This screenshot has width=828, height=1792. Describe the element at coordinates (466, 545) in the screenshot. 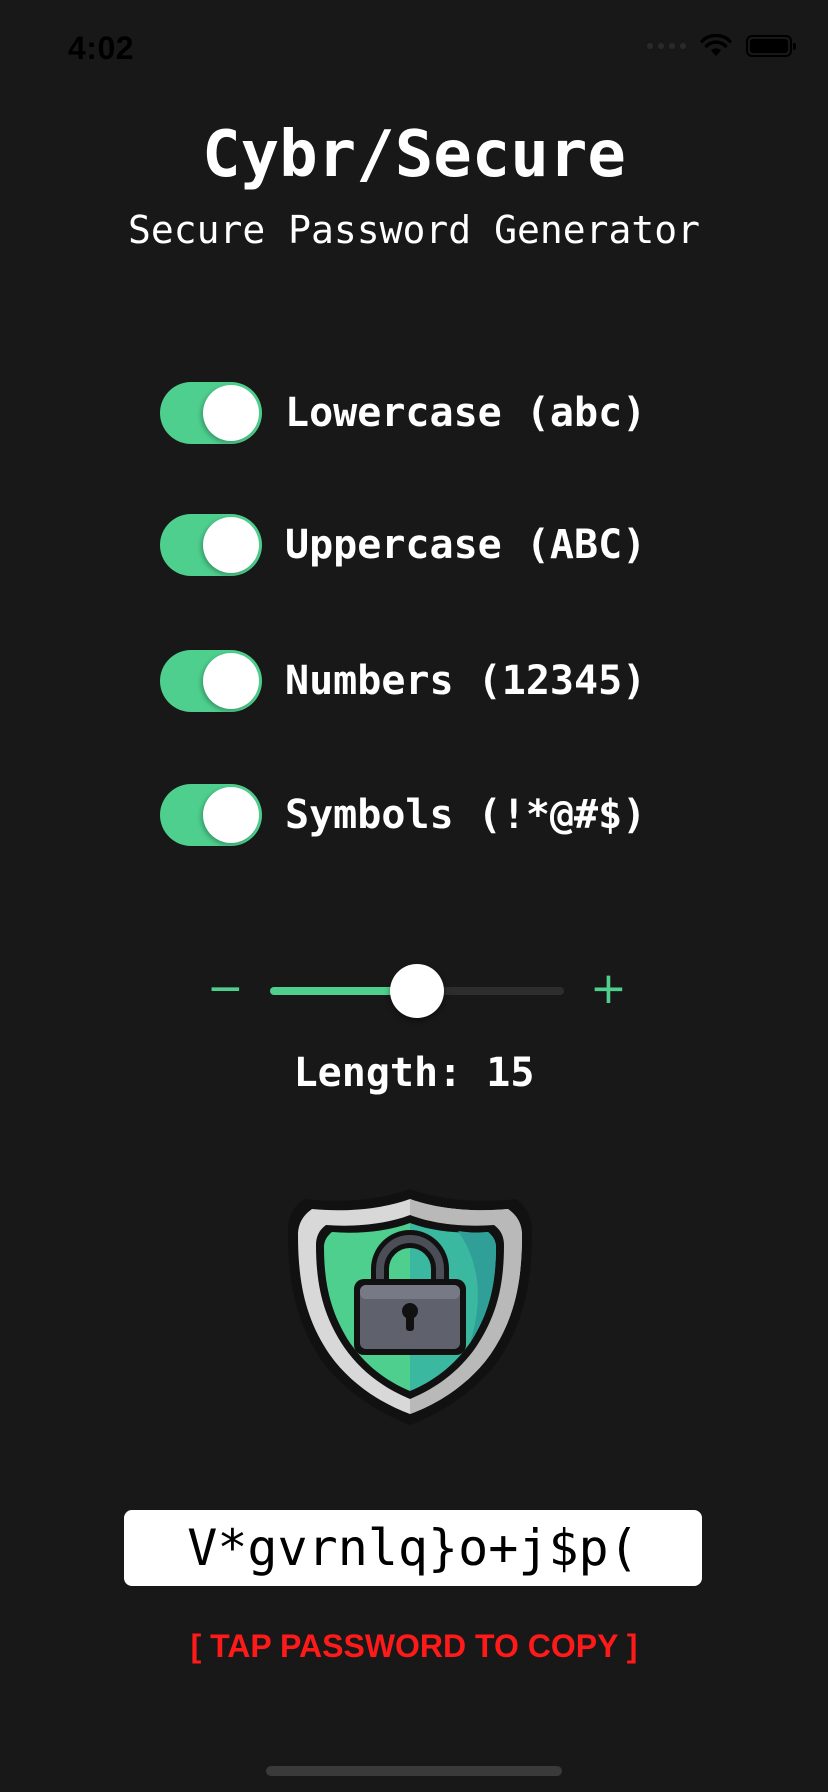

I see `uppercase-label: Uppercase (ABC)` at that location.